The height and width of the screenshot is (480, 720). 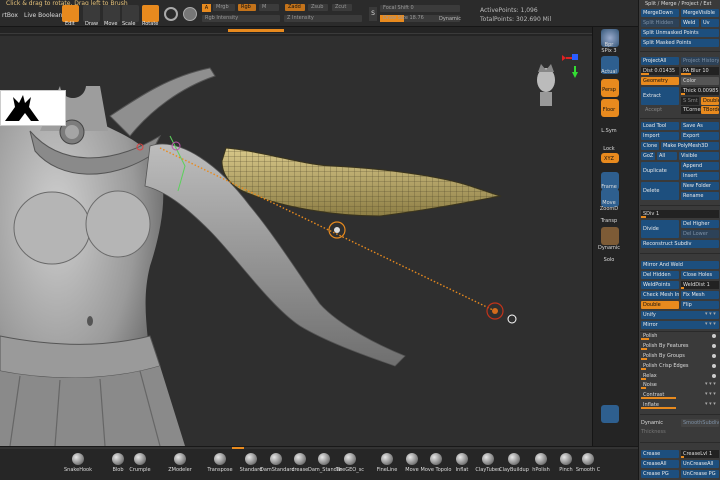 What do you see at coordinates (660, 275) in the screenshot?
I see `del-hidden-button: Del Hidden` at bounding box center [660, 275].